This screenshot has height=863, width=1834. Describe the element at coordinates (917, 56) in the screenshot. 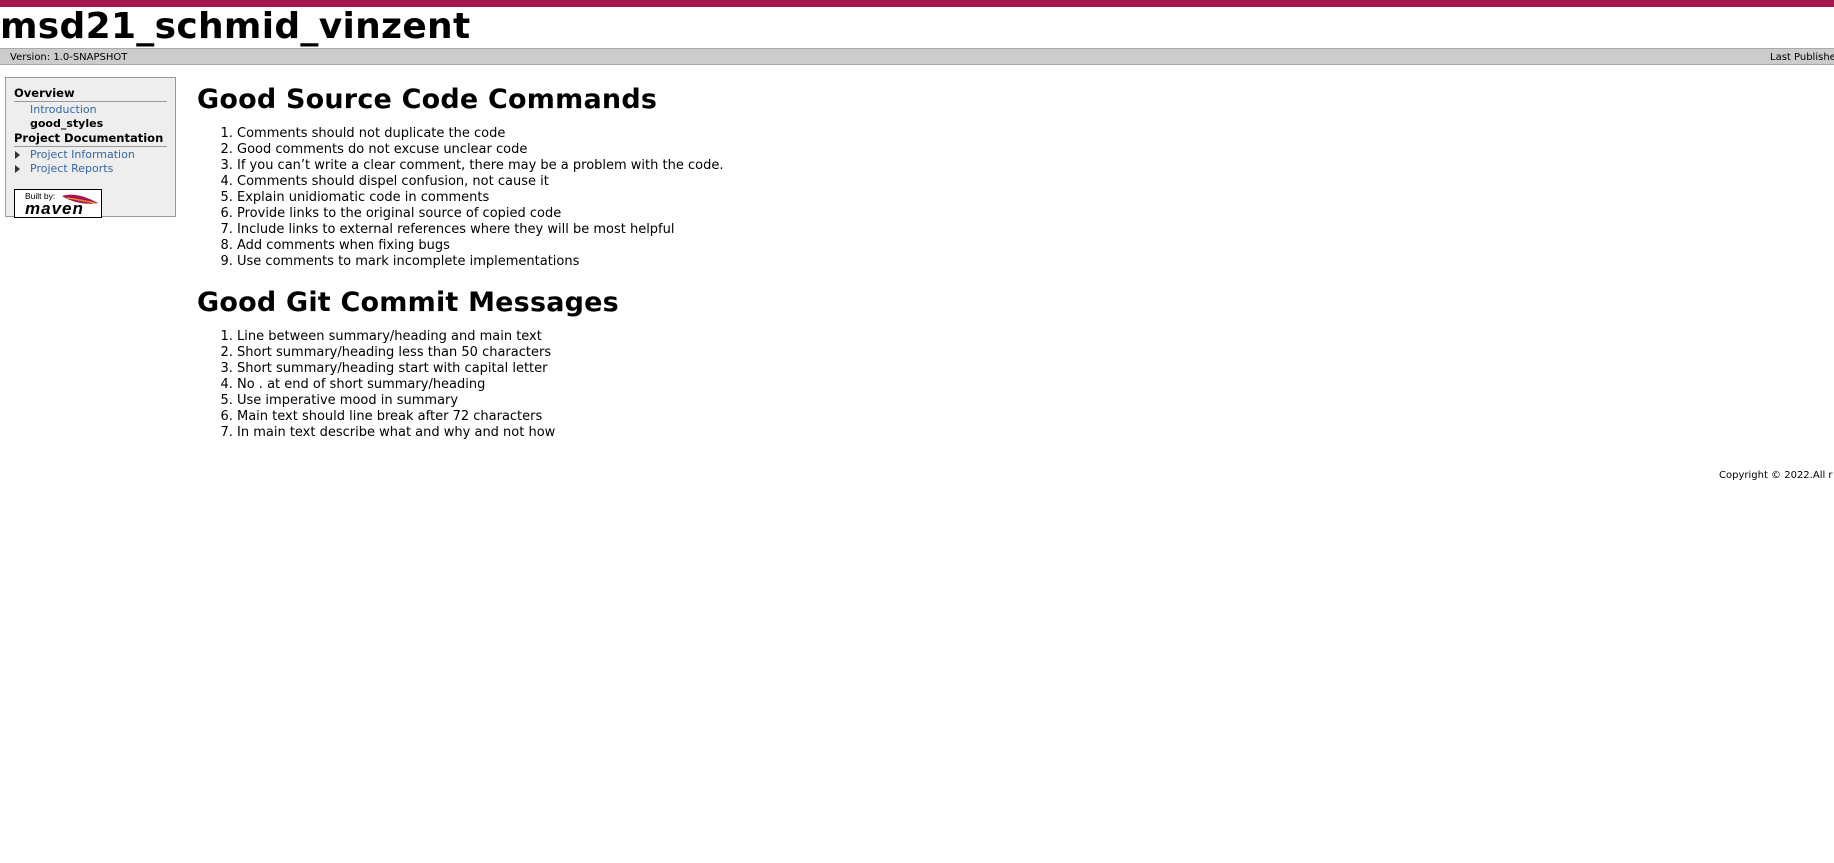

I see `breadcrumb: Version: 1.0-SNAPSHOT Last Publishe` at that location.